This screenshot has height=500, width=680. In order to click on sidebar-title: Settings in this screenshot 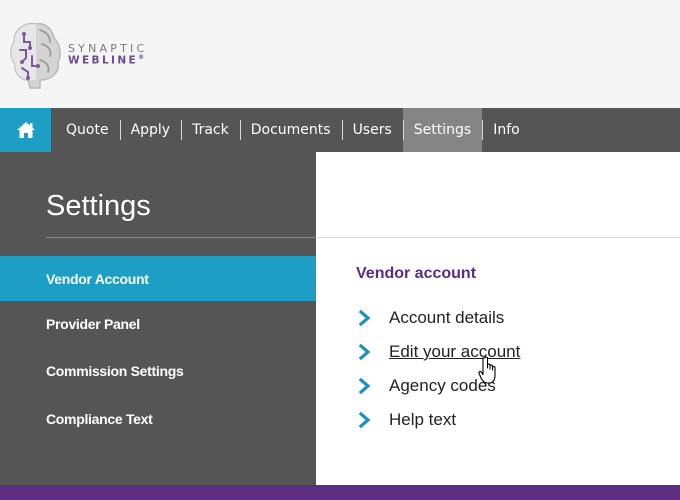, I will do `click(98, 206)`.